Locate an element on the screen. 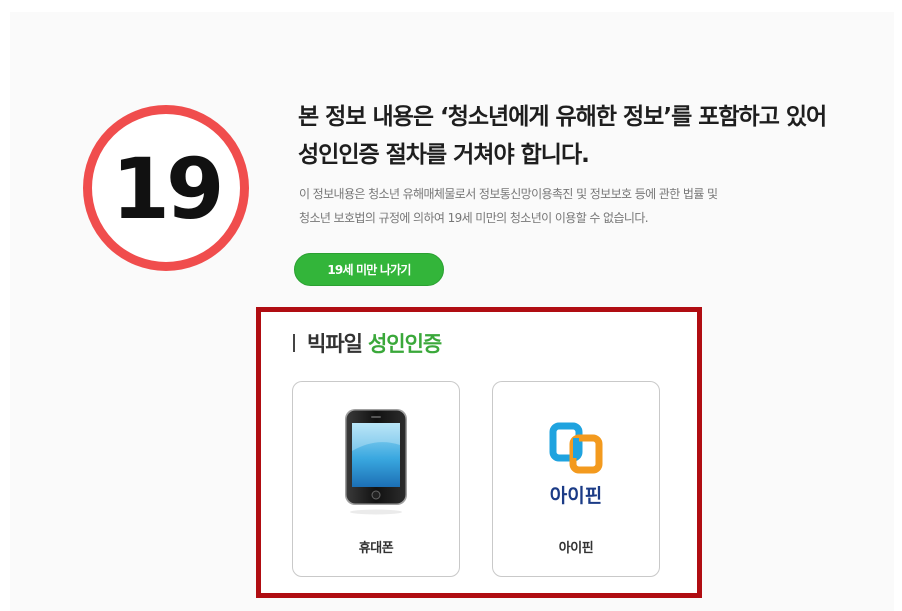 The height and width of the screenshot is (611, 902). phone-auth-label: 휴대폰 is located at coordinates (376, 548).